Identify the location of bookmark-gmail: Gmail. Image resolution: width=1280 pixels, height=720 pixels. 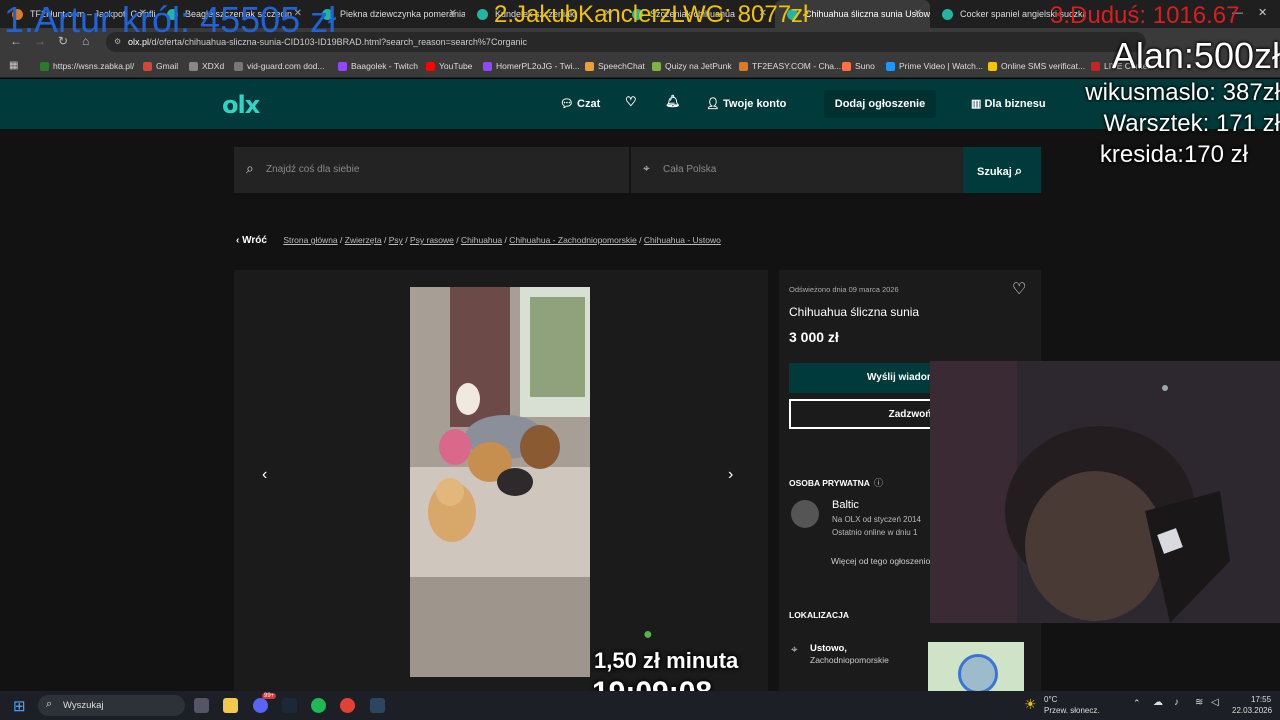
(160, 66).